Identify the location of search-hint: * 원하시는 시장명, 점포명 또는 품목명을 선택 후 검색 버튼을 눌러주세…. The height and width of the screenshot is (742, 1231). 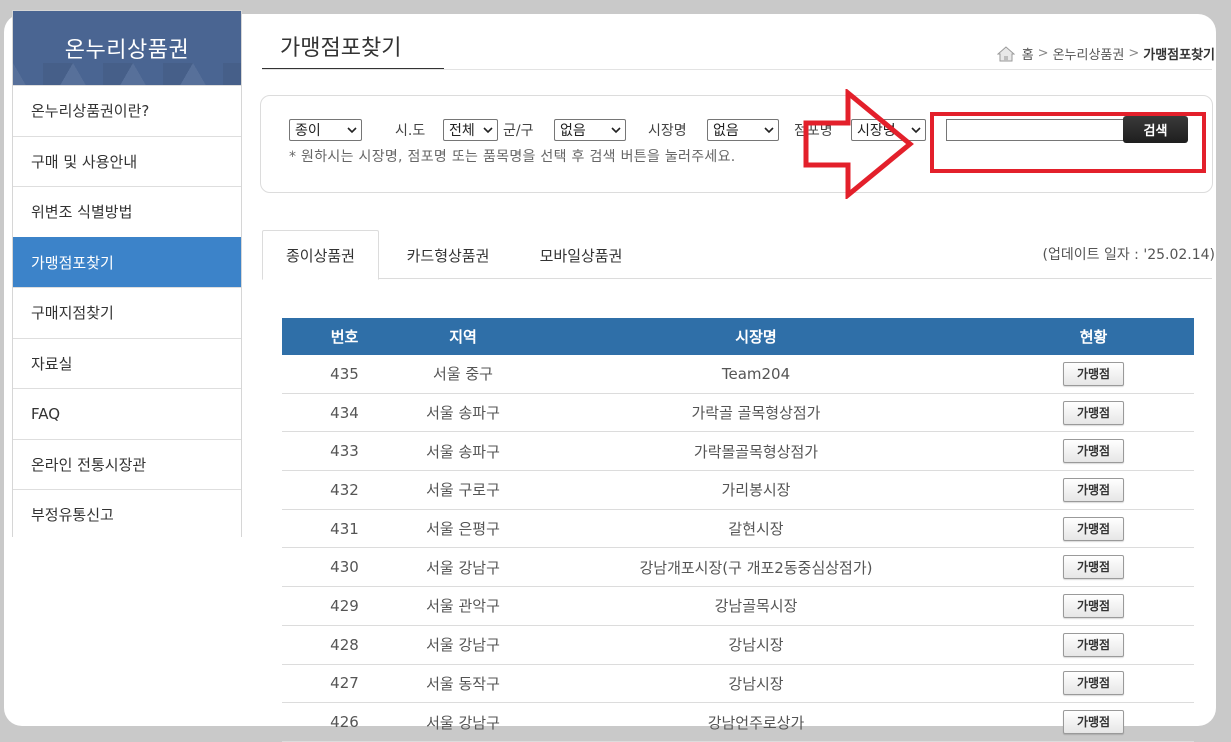
(512, 157).